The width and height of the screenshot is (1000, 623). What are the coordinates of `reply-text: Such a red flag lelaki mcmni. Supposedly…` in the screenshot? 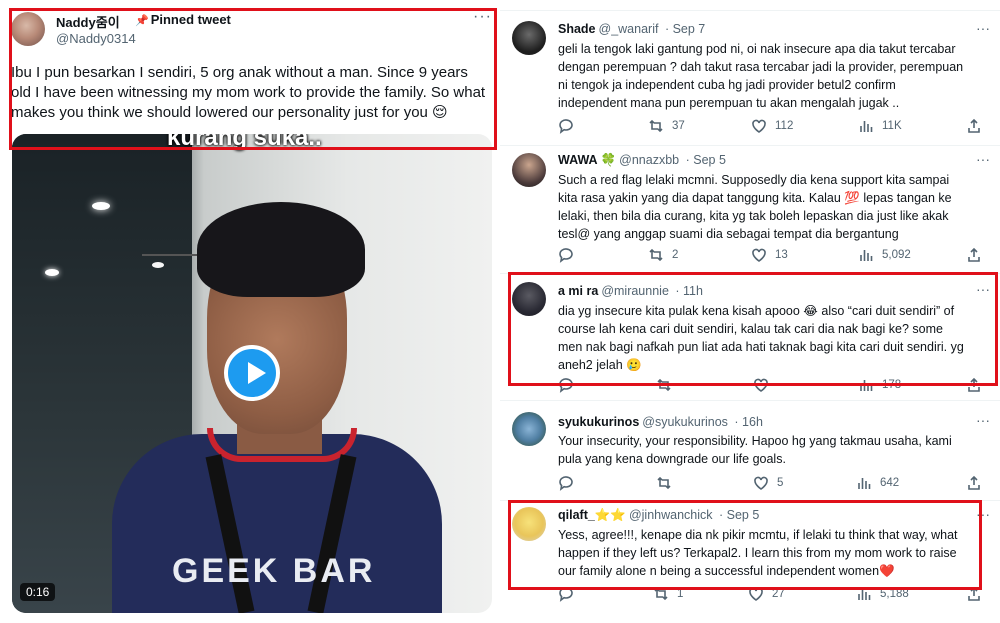 It's located at (755, 207).